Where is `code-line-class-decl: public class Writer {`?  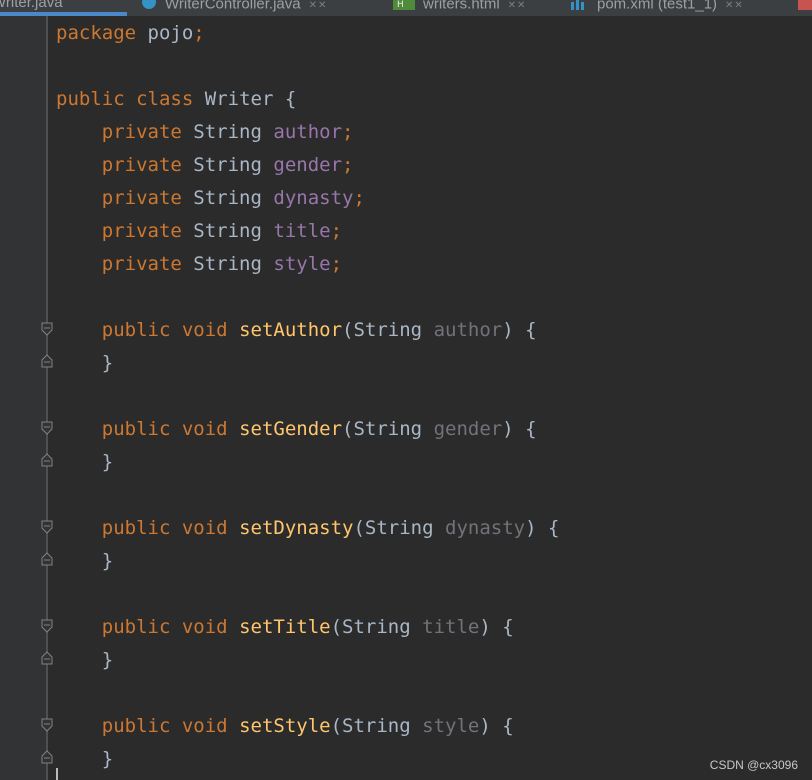
code-line-class-decl: public class Writer { is located at coordinates (176, 99).